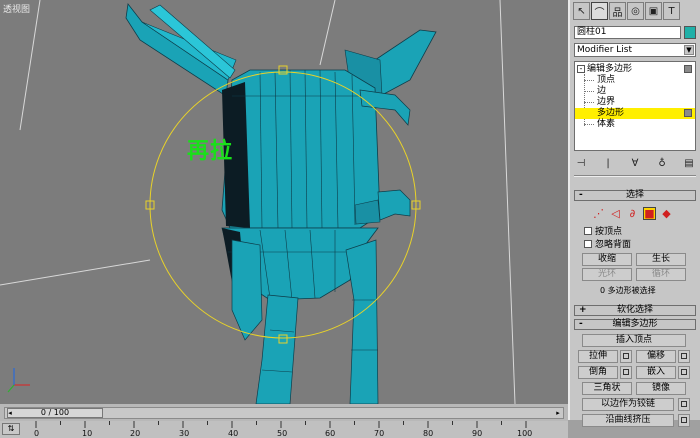  I want to click on utilities-icon: T, so click(671, 11).